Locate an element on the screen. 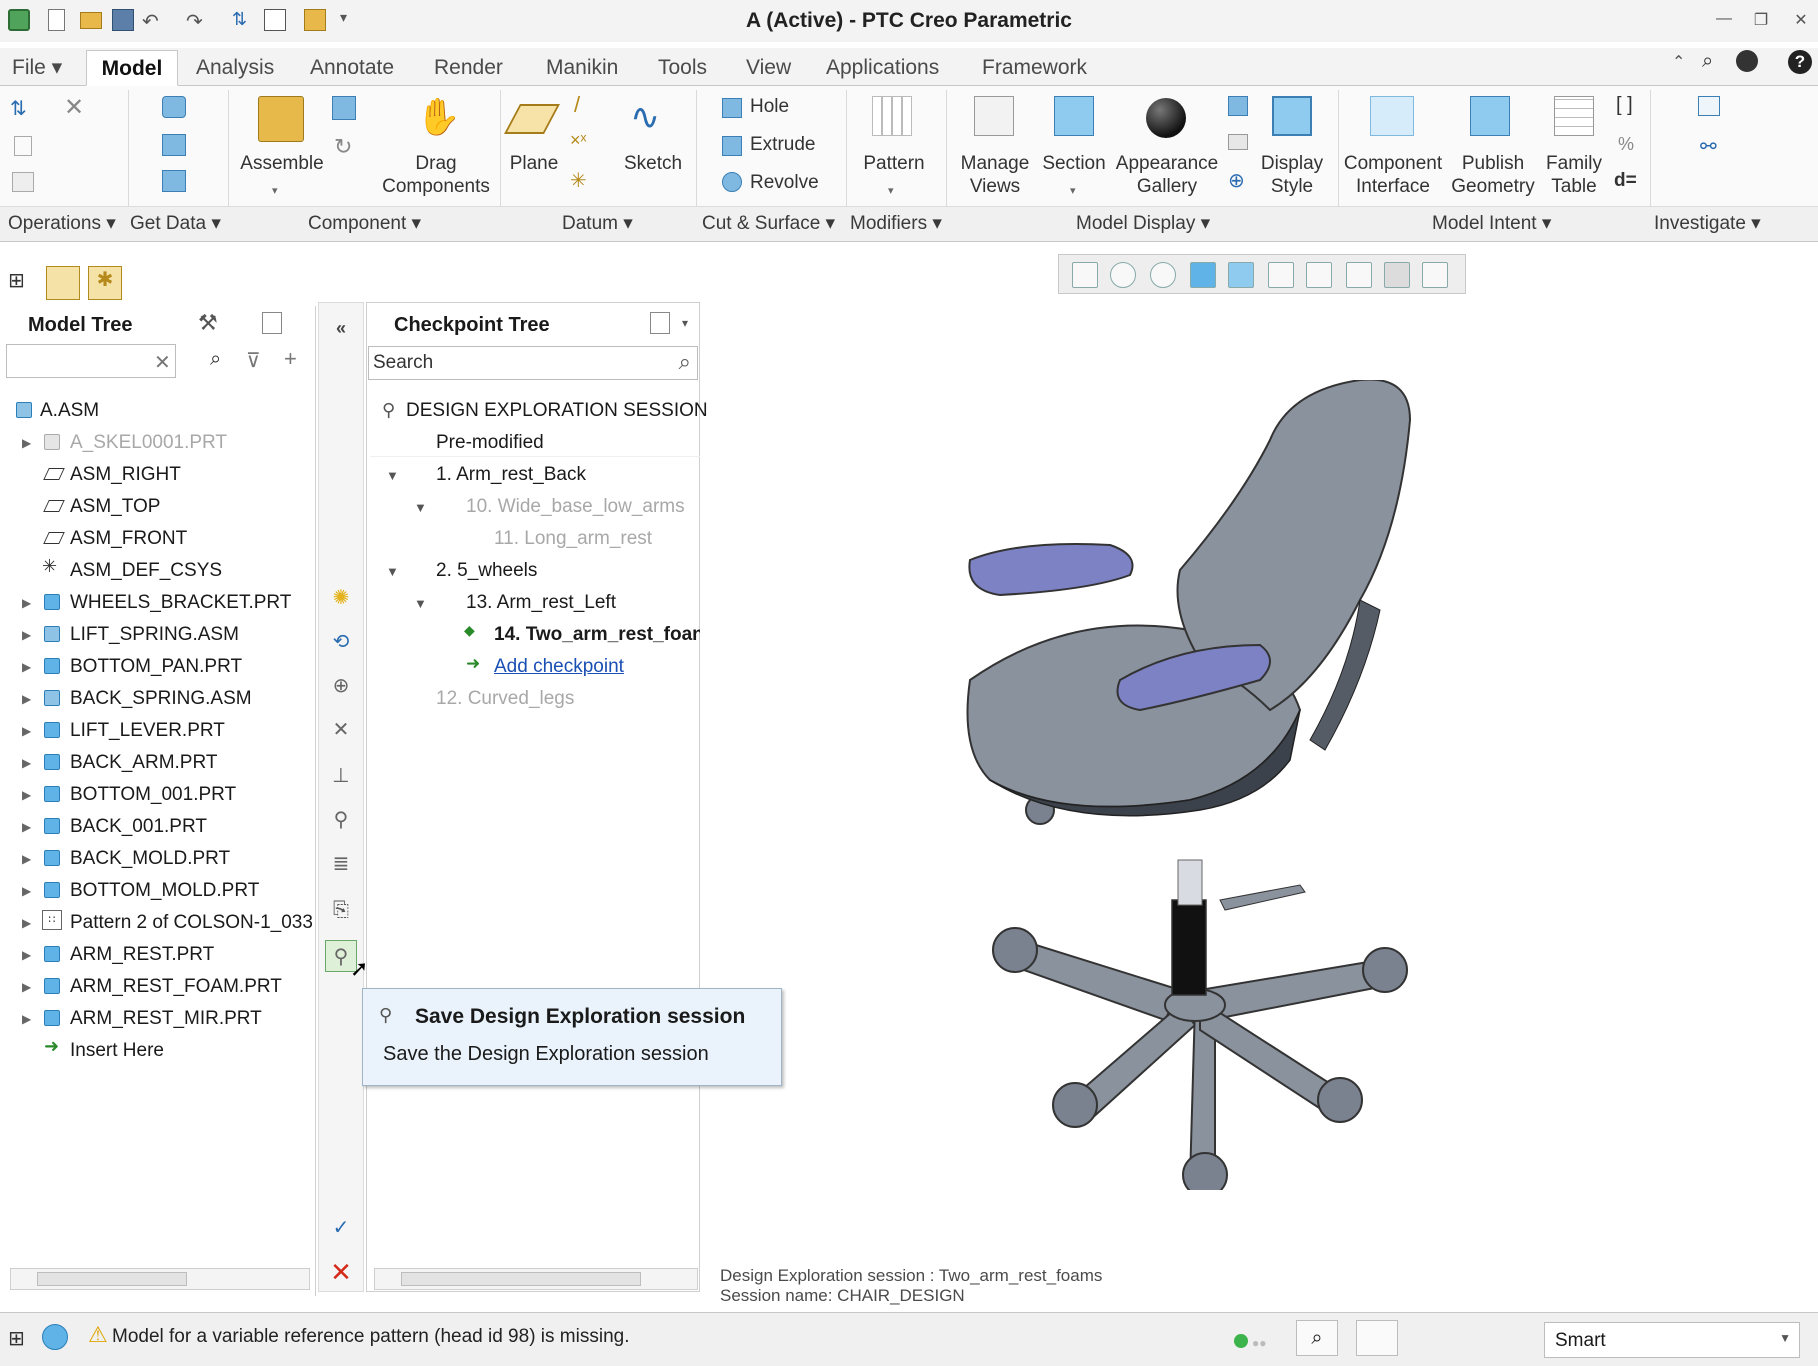 This screenshot has height=1366, width=1818. minimize-ribbon-icon: ⌃ is located at coordinates (1678, 62).